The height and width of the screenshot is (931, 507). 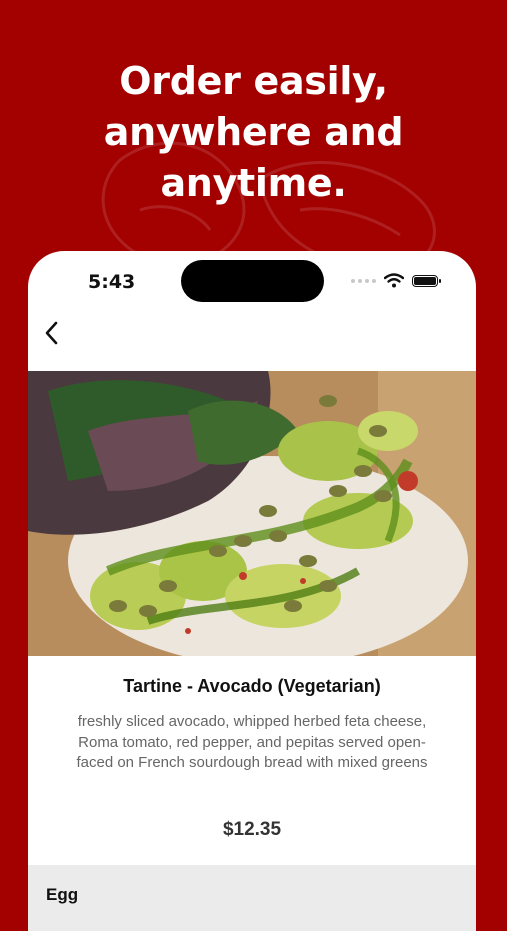 What do you see at coordinates (426, 280) in the screenshot?
I see `battery-icon` at bounding box center [426, 280].